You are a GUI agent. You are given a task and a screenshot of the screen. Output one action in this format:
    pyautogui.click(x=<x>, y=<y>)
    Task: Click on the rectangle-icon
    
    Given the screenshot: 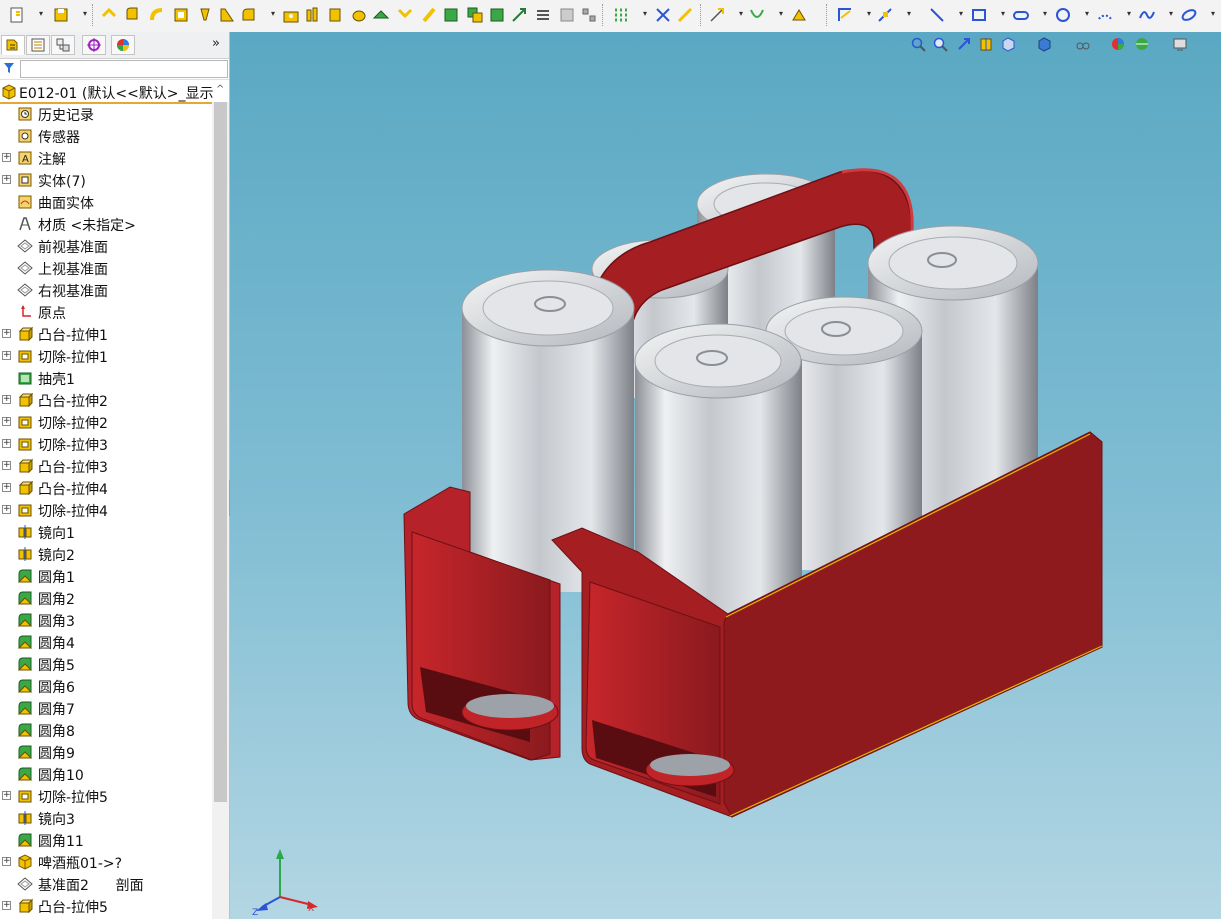 What is the action you would take?
    pyautogui.click(x=979, y=15)
    